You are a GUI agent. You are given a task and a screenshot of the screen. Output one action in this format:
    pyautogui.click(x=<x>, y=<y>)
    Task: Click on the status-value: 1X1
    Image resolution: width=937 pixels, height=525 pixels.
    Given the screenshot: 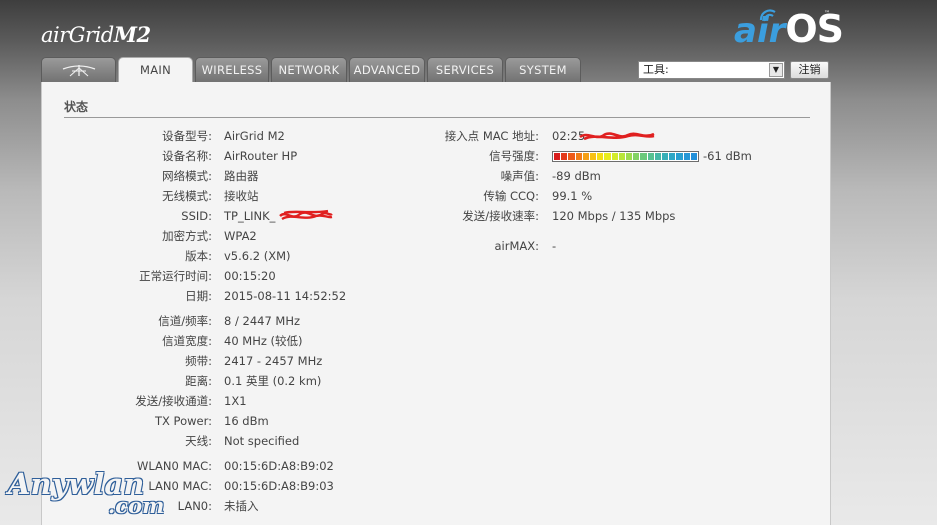 What is the action you would take?
    pyautogui.click(x=235, y=401)
    